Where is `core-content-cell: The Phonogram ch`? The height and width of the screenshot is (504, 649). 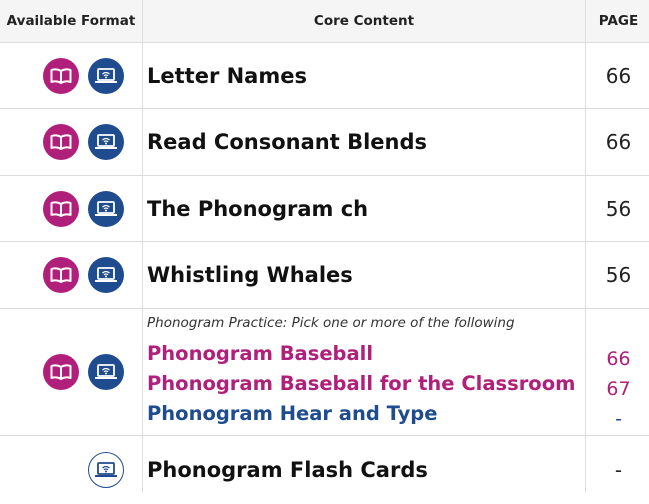 core-content-cell: The Phonogram ch is located at coordinates (364, 208).